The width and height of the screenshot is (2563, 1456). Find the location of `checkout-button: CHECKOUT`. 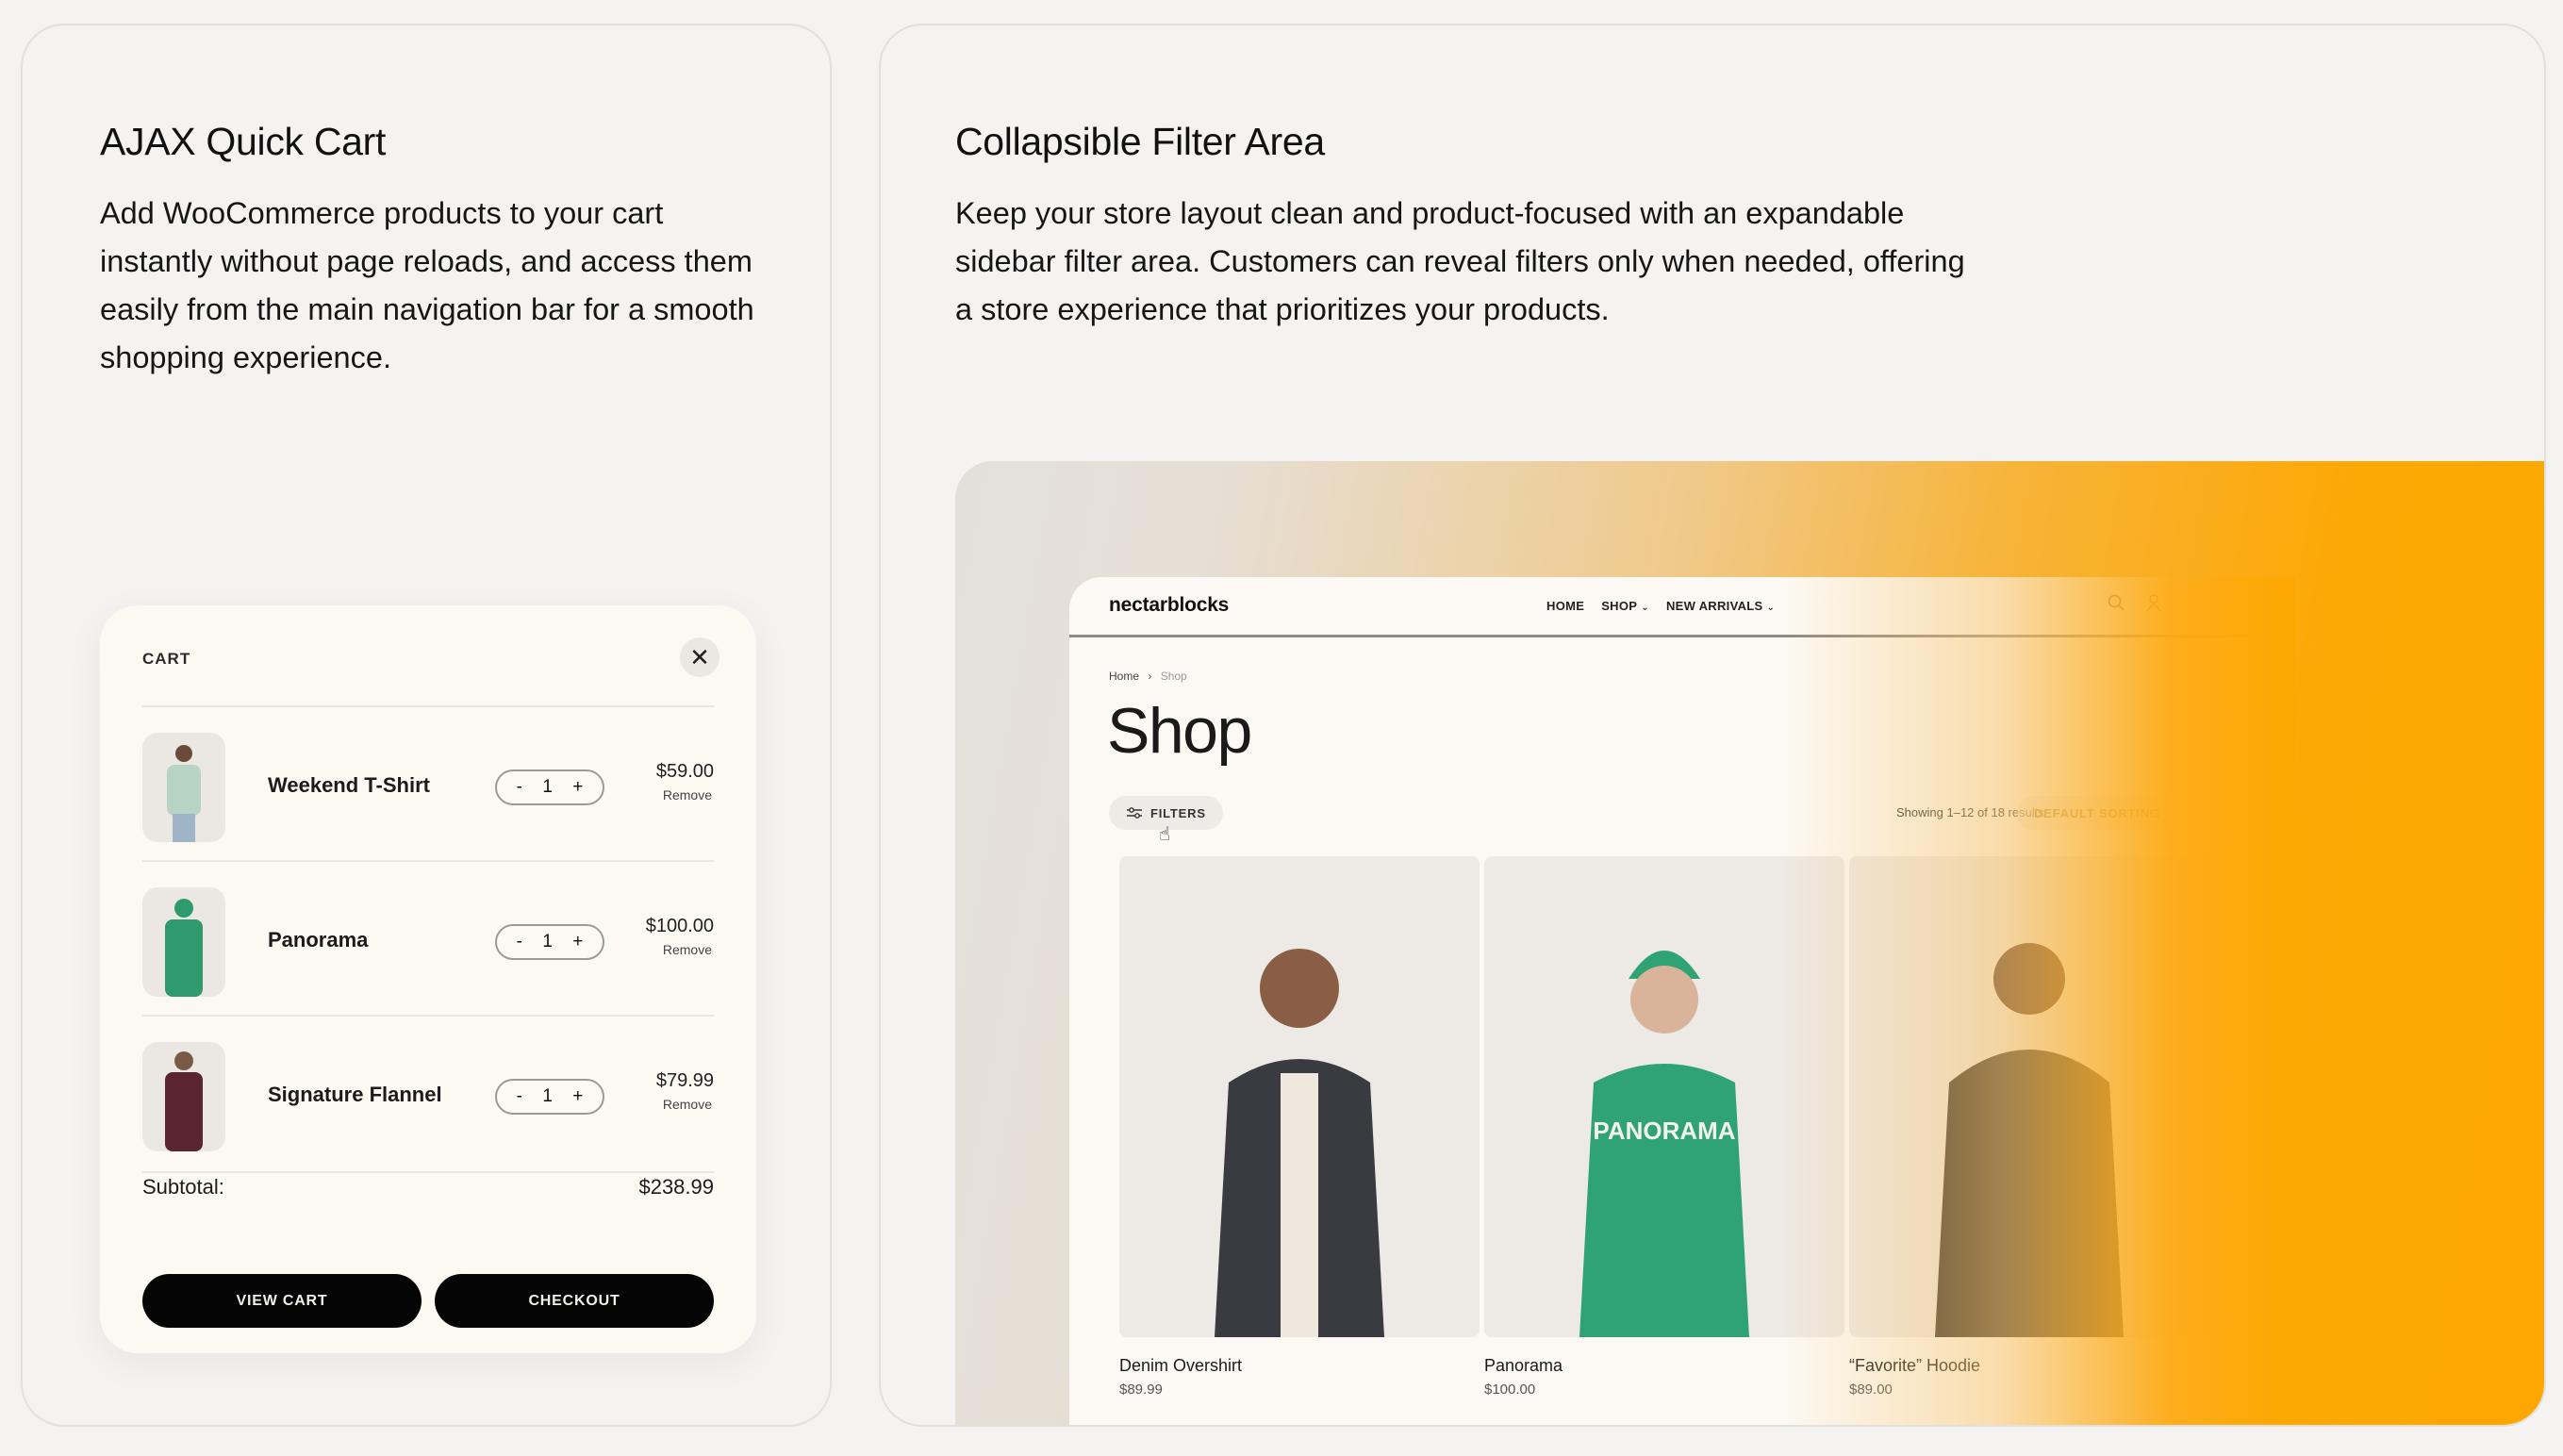

checkout-button: CHECKOUT is located at coordinates (574, 1301).